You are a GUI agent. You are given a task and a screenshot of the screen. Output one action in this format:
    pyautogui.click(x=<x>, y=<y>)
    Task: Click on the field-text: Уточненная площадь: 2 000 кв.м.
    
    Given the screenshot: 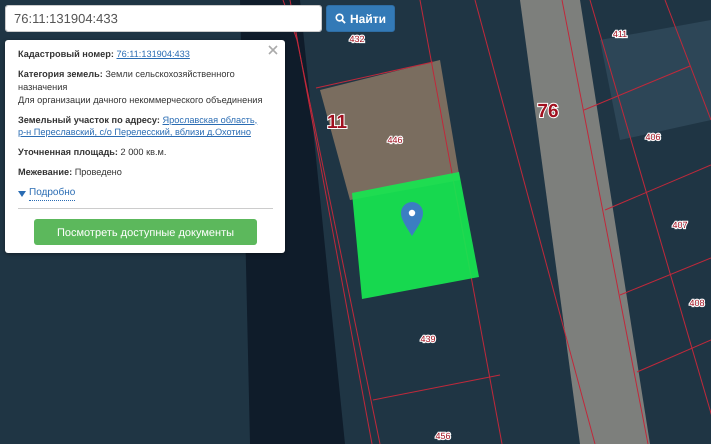 What is the action you would take?
    pyautogui.click(x=92, y=153)
    